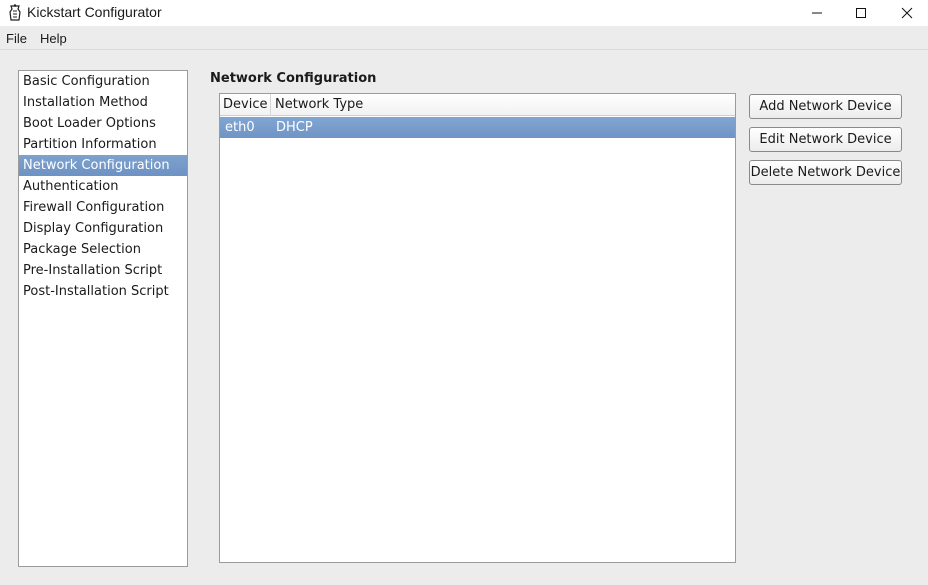 The image size is (928, 585). I want to click on menu-bar: File Help, so click(464, 38).